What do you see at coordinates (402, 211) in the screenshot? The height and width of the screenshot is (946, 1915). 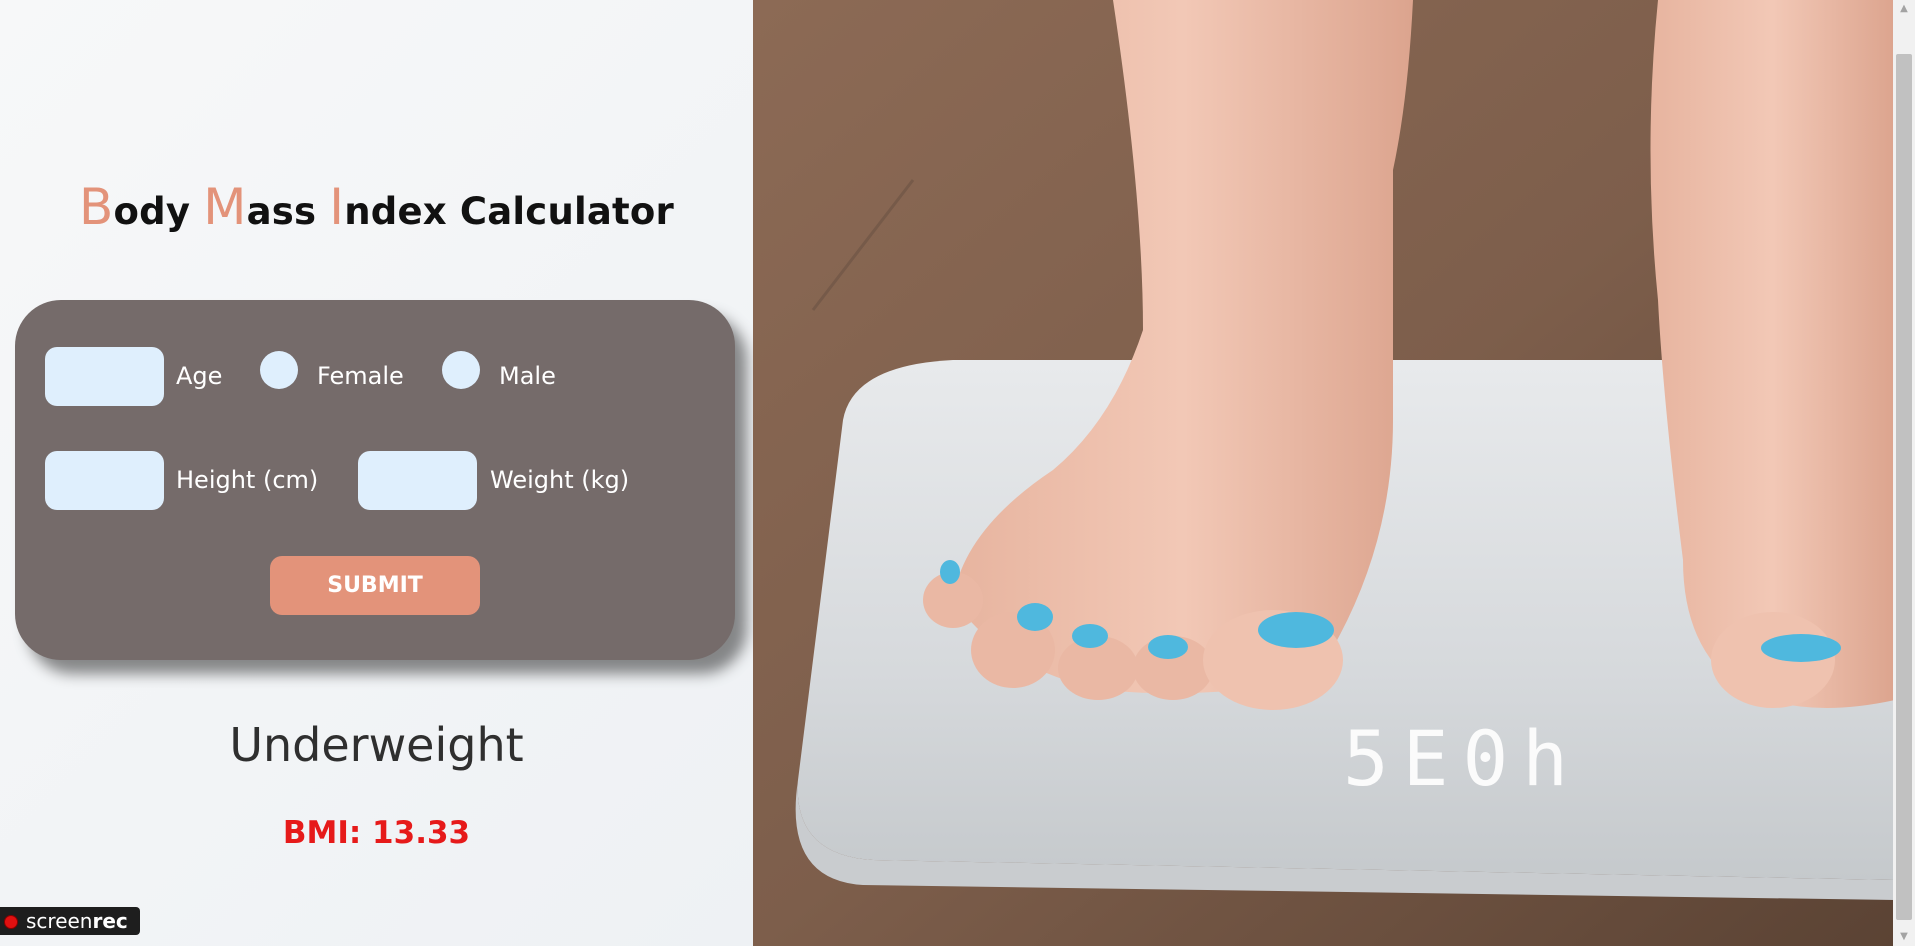 I see `title-word-index: ndex` at bounding box center [402, 211].